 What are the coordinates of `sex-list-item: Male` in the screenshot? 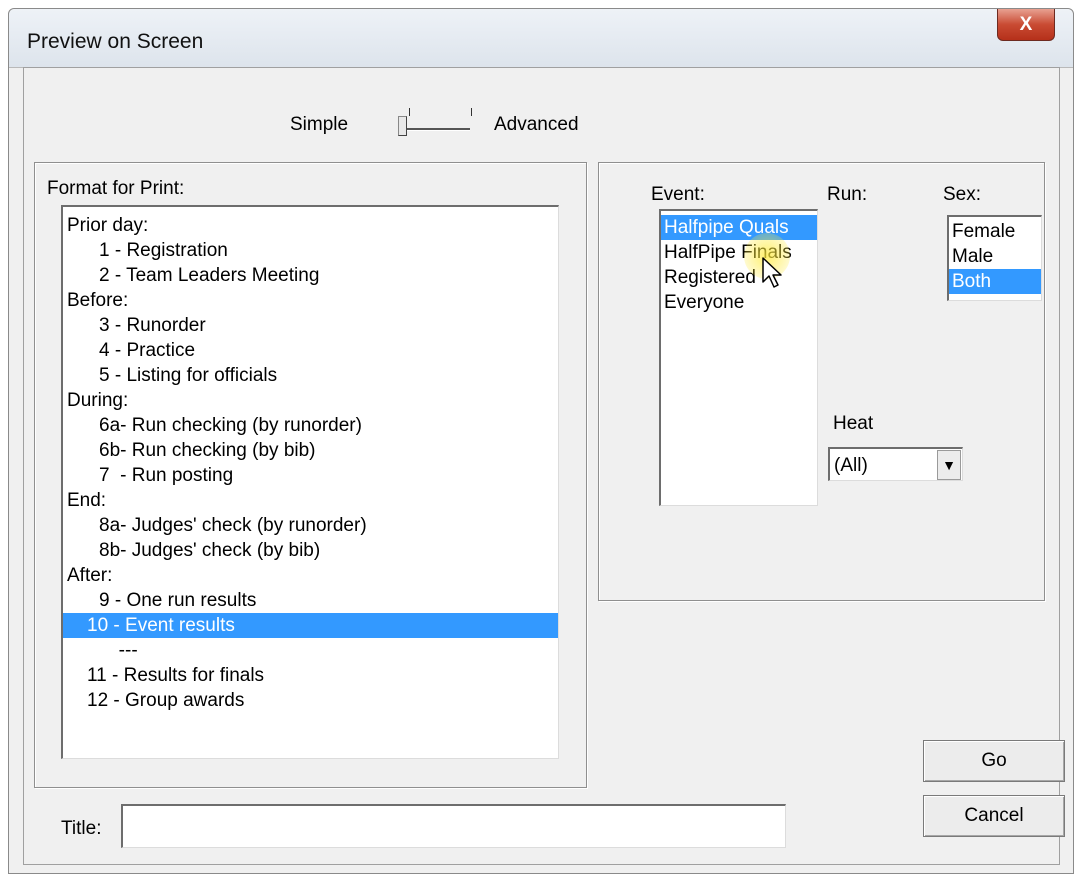 It's located at (995, 256).